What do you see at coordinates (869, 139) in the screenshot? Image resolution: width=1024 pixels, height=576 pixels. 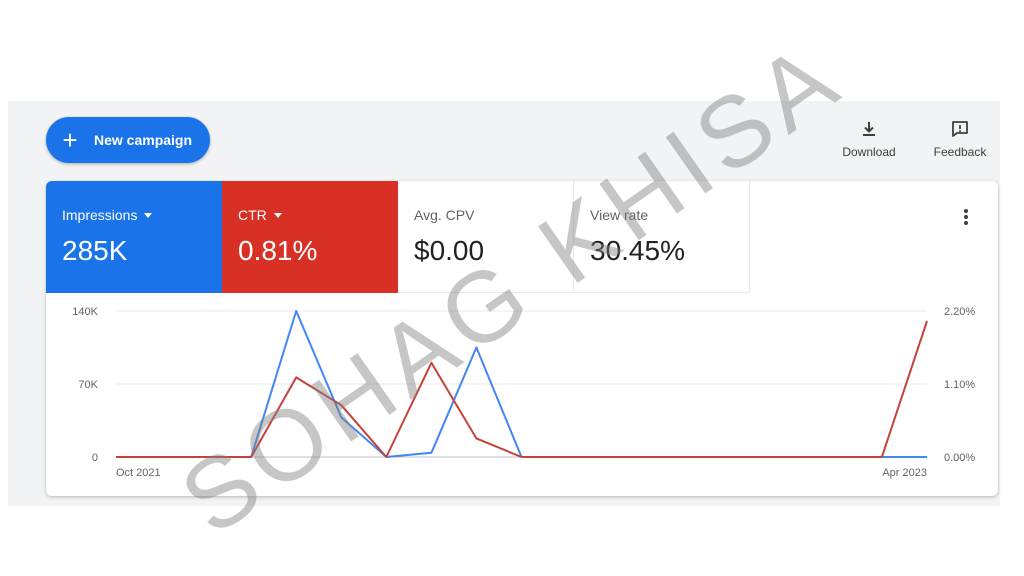 I see `download-button: Download` at bounding box center [869, 139].